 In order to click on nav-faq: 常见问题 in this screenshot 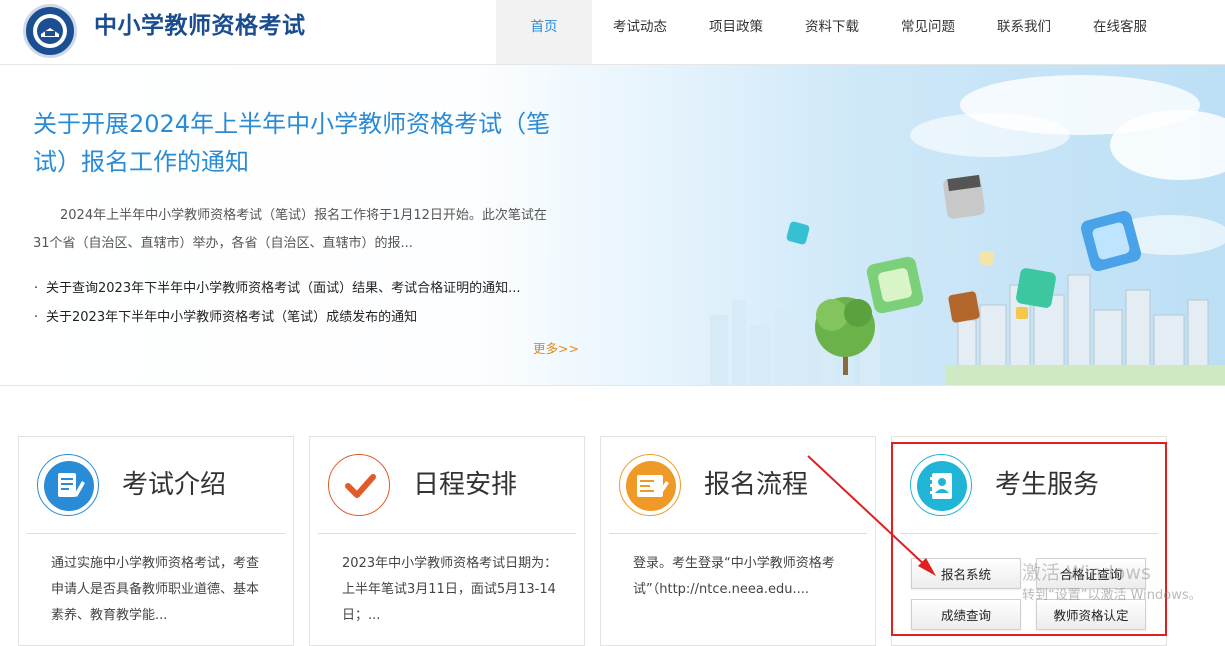, I will do `click(928, 32)`.